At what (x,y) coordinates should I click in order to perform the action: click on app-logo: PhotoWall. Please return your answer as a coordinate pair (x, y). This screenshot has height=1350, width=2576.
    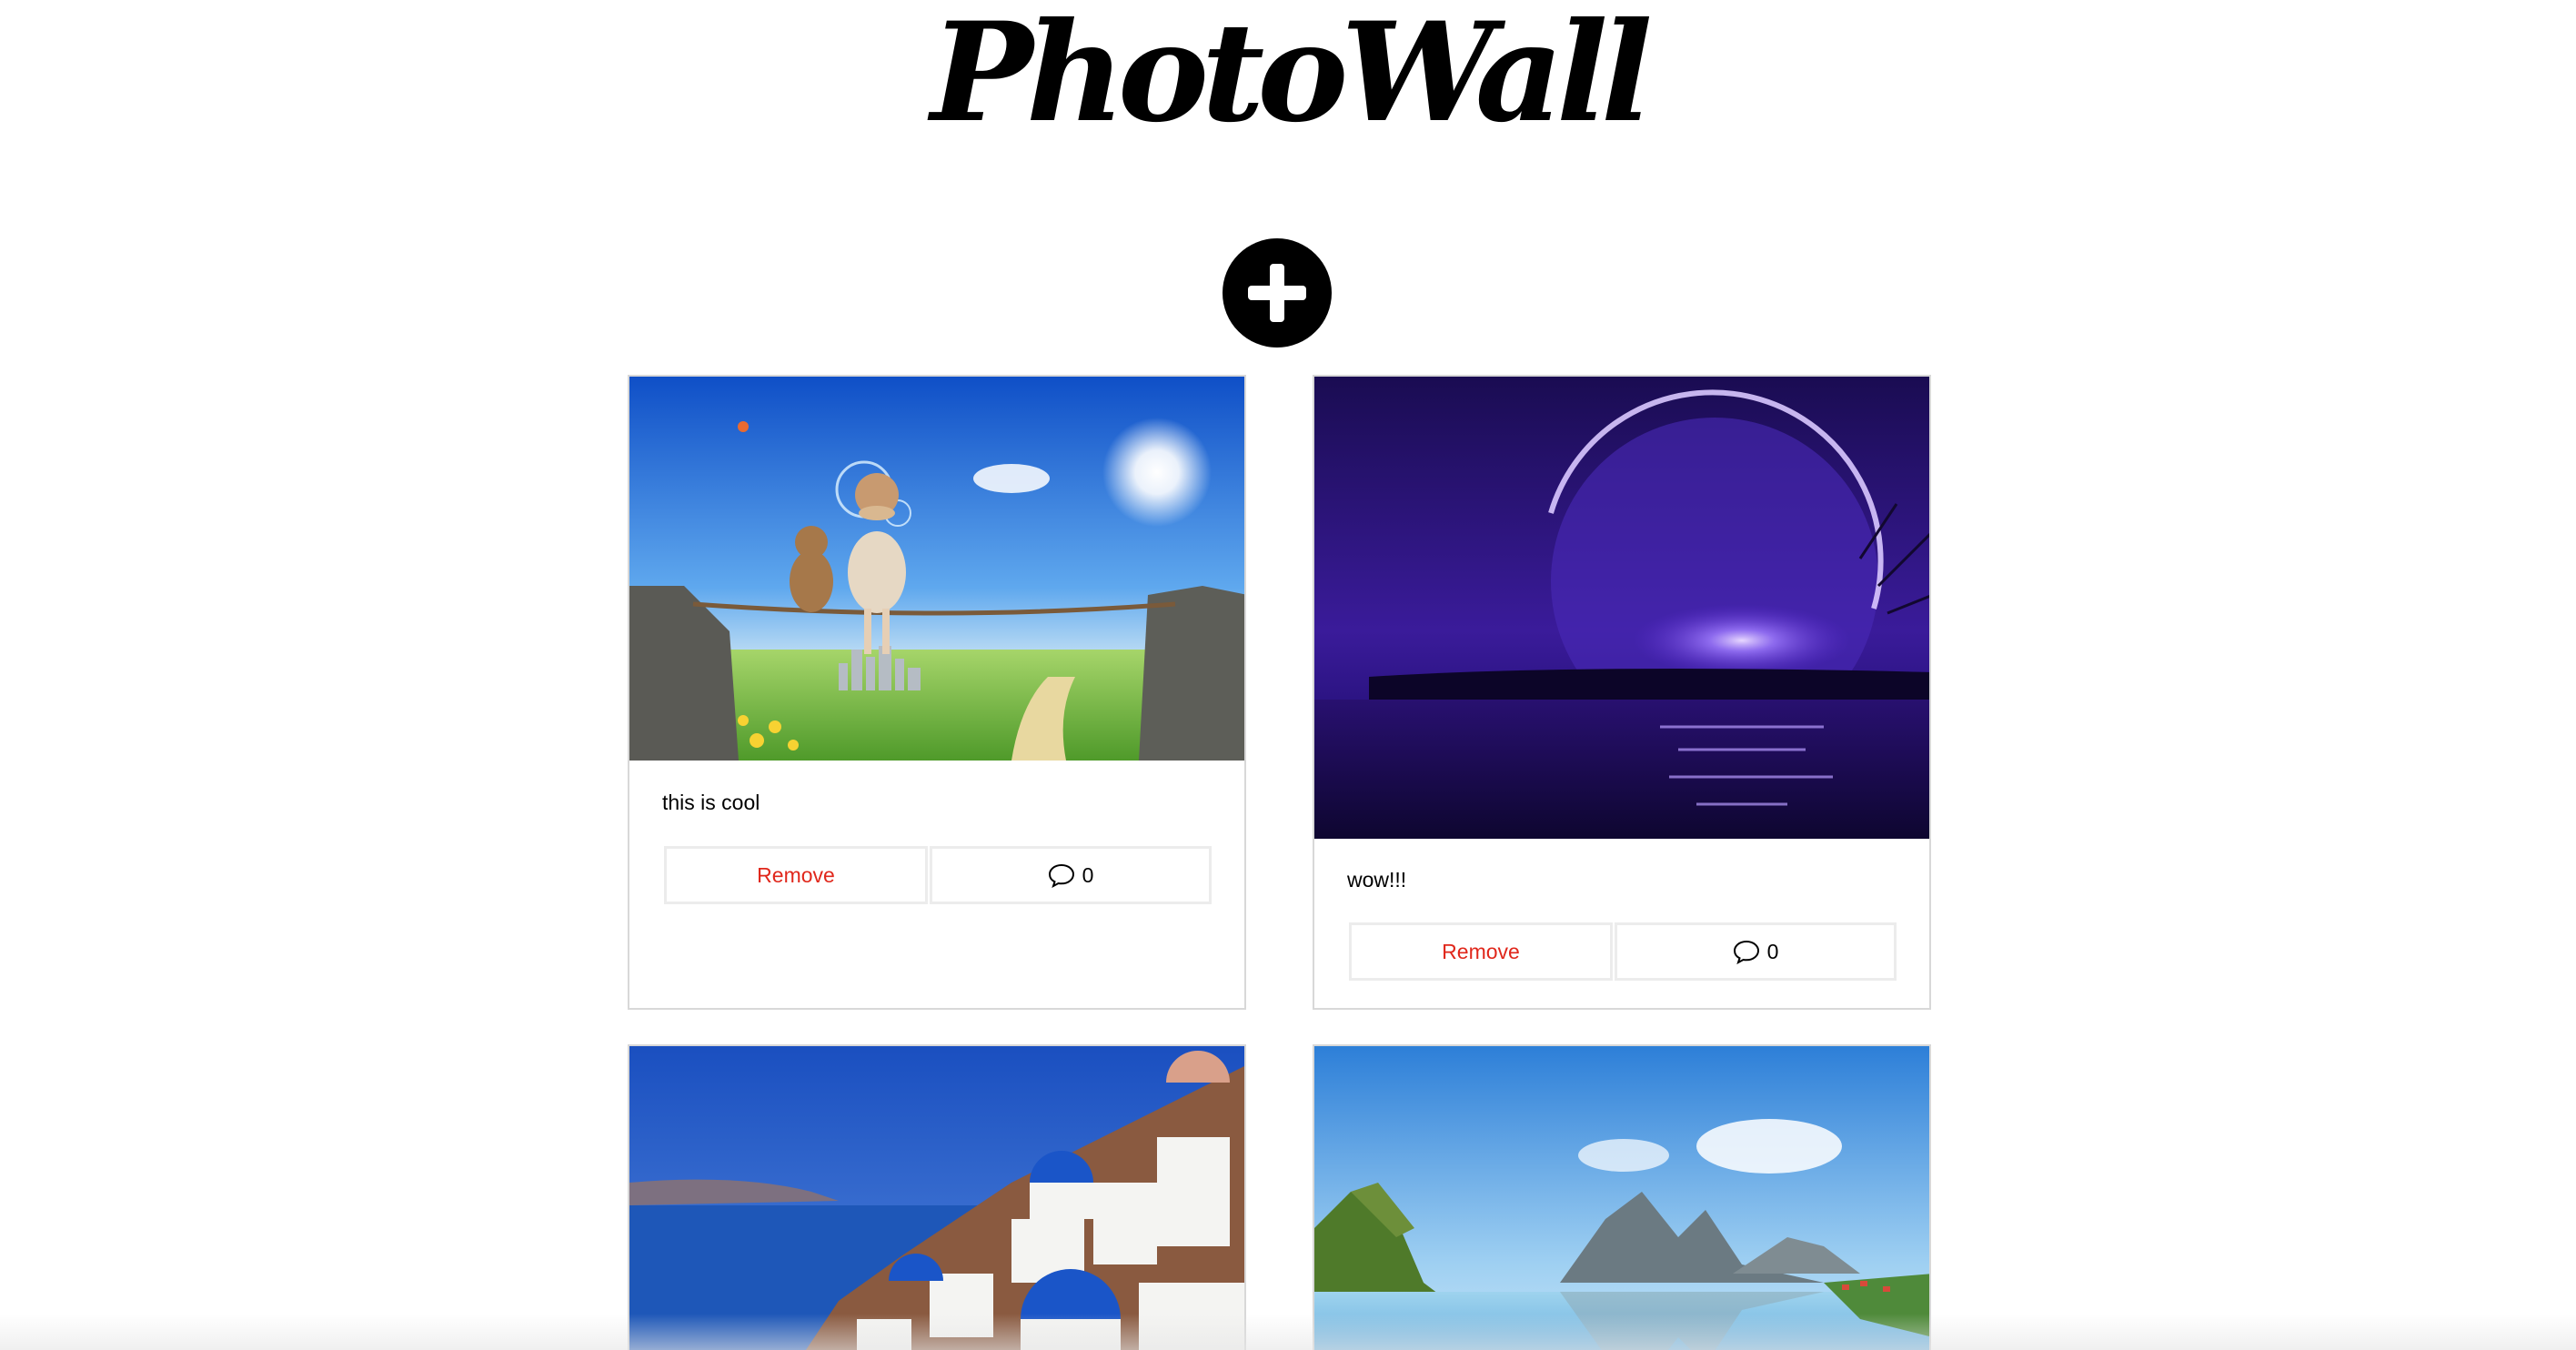
    Looking at the image, I should click on (1292, 76).